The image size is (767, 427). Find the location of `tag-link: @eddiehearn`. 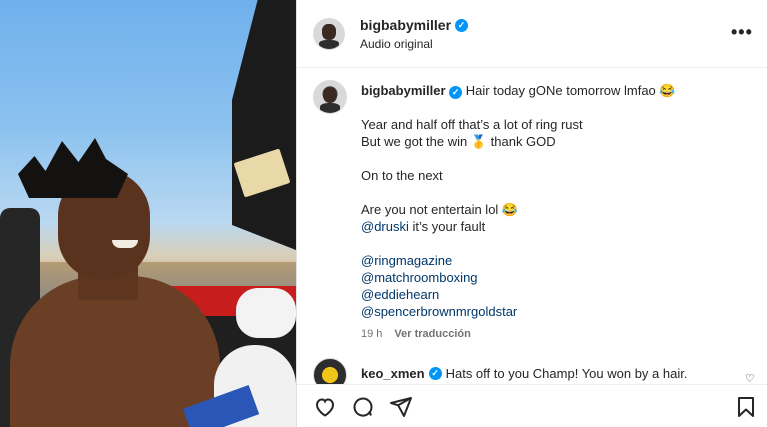

tag-link: @eddiehearn is located at coordinates (556, 294).